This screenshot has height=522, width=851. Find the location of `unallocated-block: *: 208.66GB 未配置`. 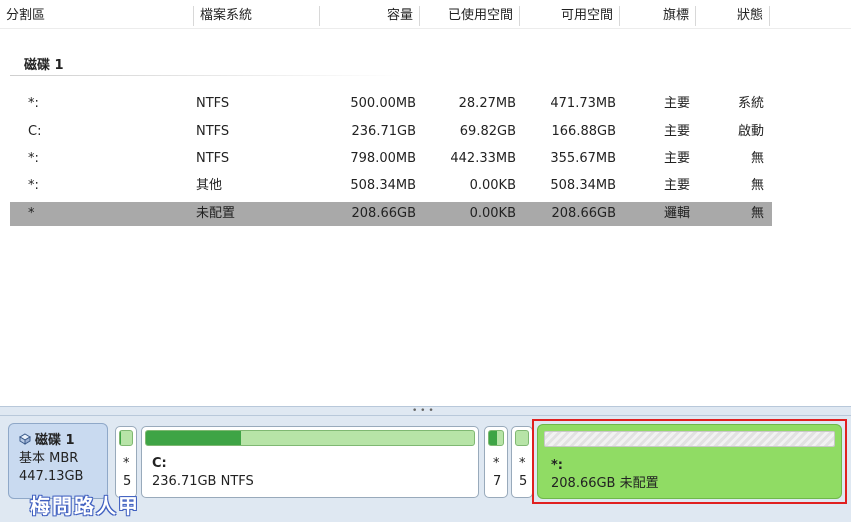

unallocated-block: *: 208.66GB 未配置 is located at coordinates (689, 461).